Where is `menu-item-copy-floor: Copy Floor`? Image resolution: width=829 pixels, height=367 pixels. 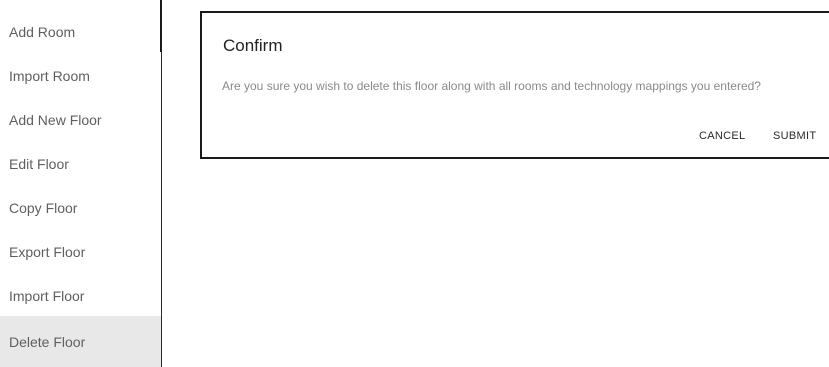
menu-item-copy-floor: Copy Floor is located at coordinates (80, 208).